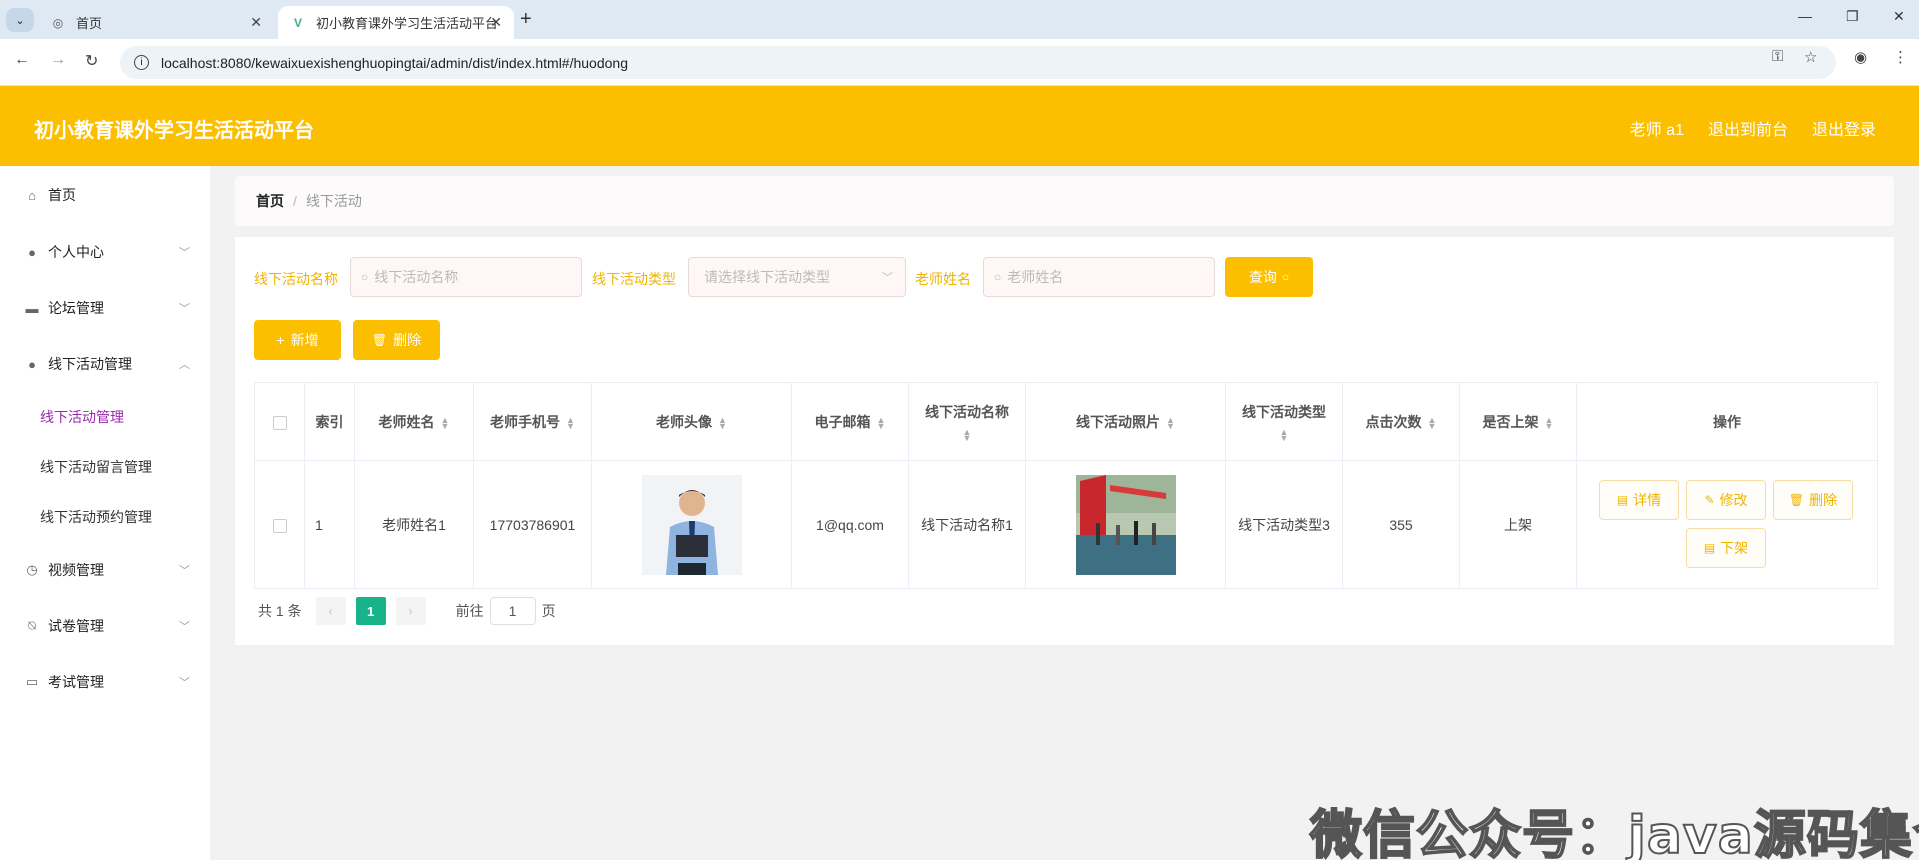 The height and width of the screenshot is (860, 1919). I want to click on user-icon: ●, so click(32, 252).